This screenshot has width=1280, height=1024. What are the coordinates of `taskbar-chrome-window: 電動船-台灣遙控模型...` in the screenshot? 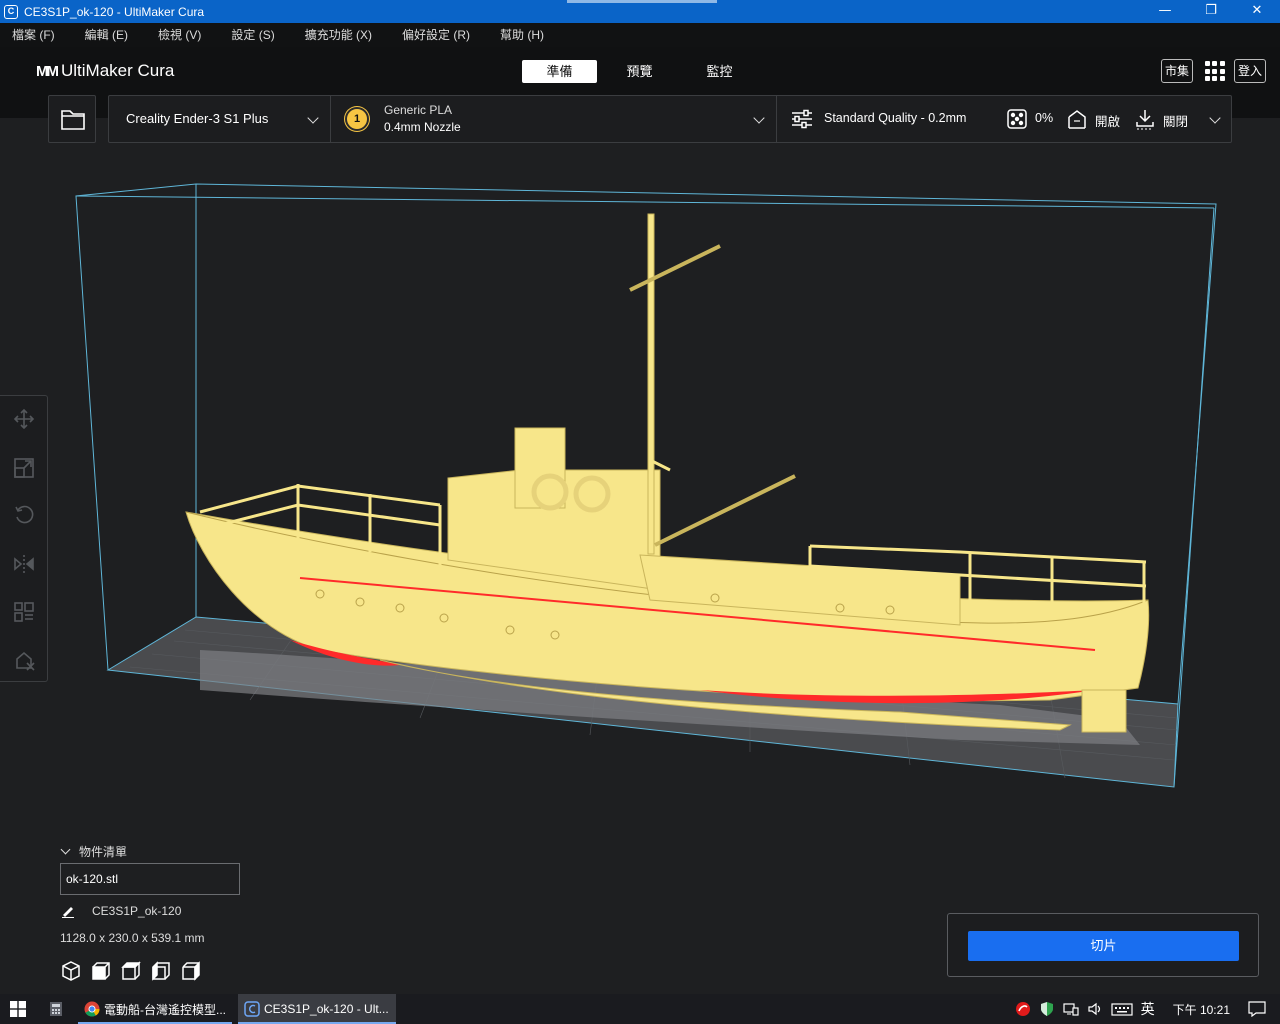 It's located at (155, 1009).